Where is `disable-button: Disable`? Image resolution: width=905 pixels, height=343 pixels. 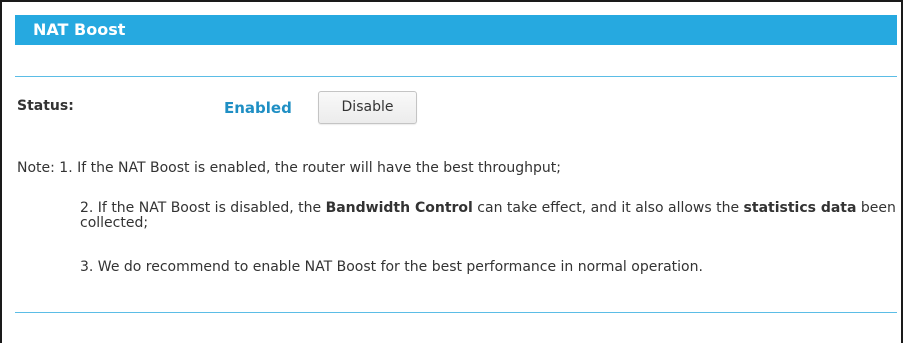 disable-button: Disable is located at coordinates (367, 107).